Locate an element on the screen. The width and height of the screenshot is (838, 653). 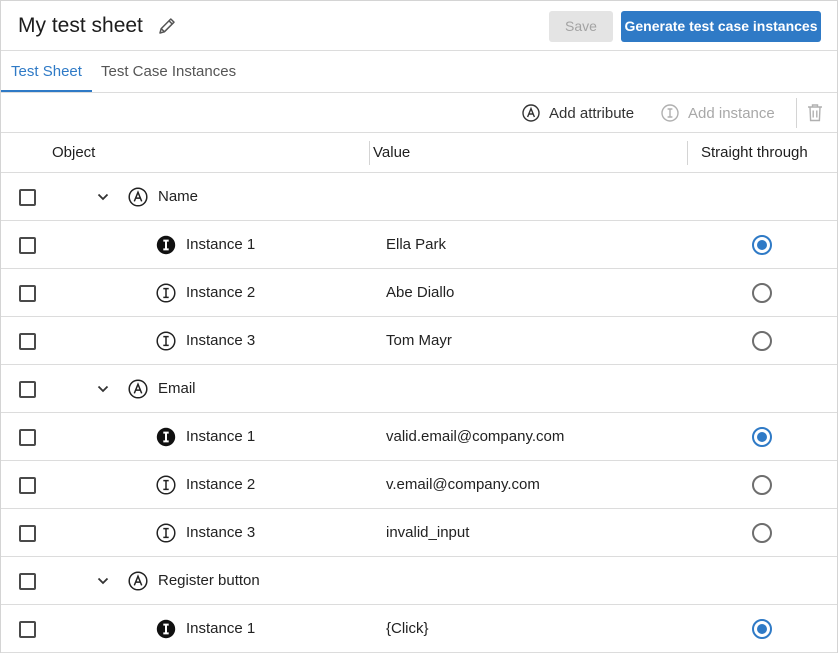
instance-row: Instance 3 Tom Mayr is located at coordinates (419, 341).